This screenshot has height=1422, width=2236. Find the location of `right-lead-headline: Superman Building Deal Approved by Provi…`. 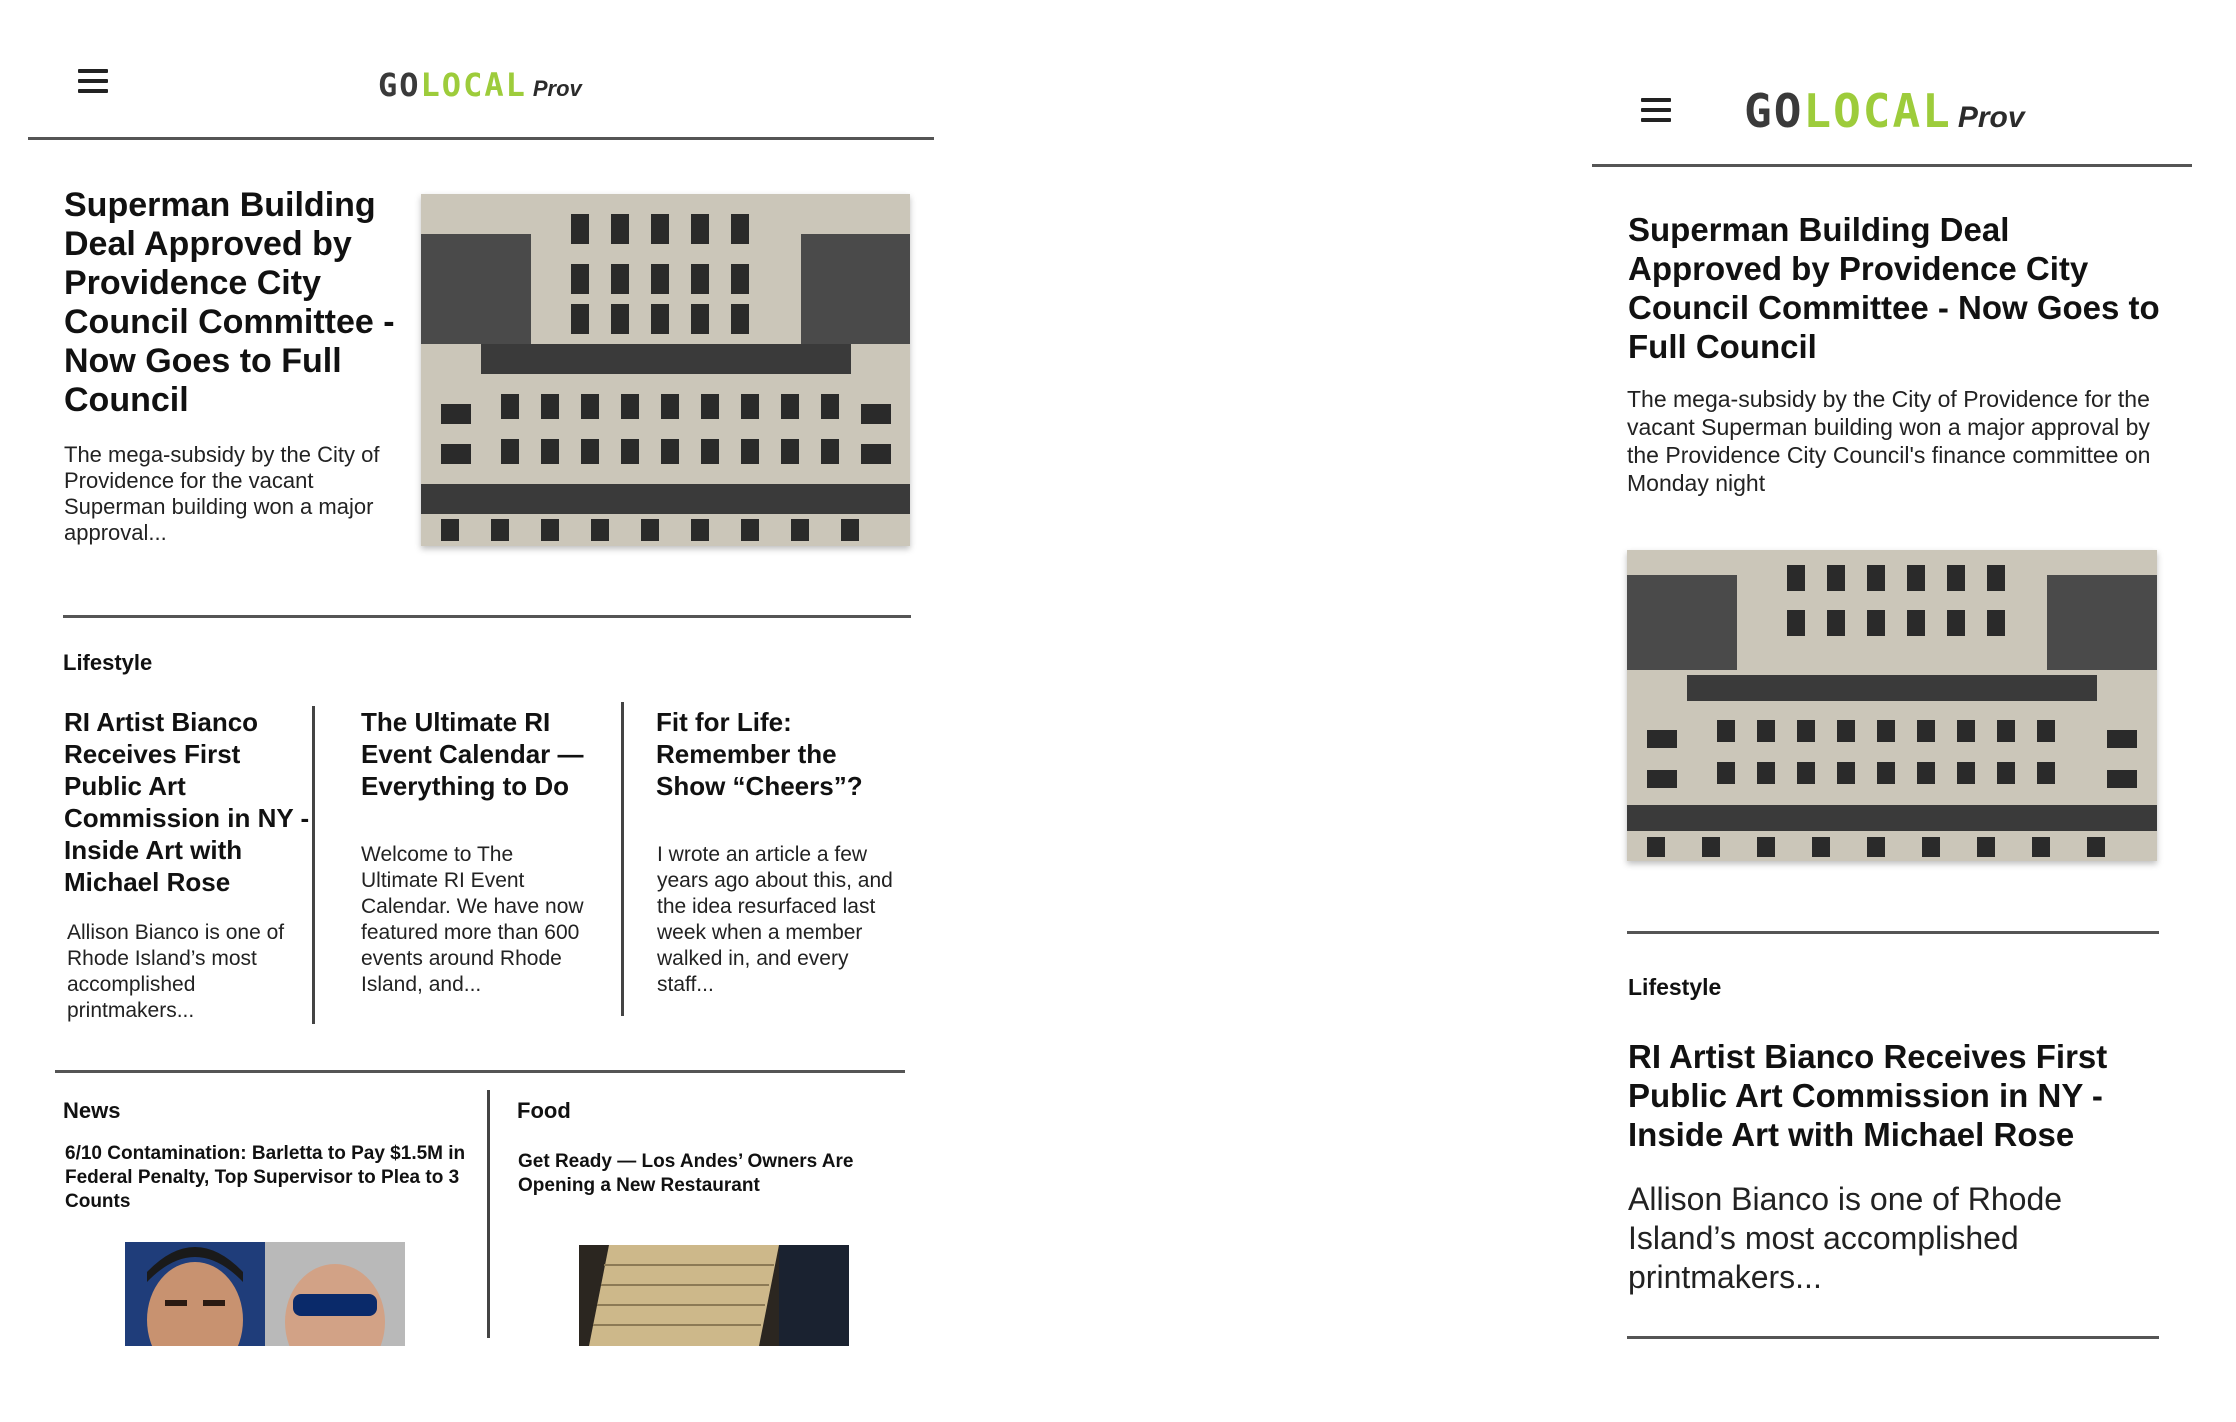

right-lead-headline: Superman Building Deal Approved by Provi… is located at coordinates (1898, 288).